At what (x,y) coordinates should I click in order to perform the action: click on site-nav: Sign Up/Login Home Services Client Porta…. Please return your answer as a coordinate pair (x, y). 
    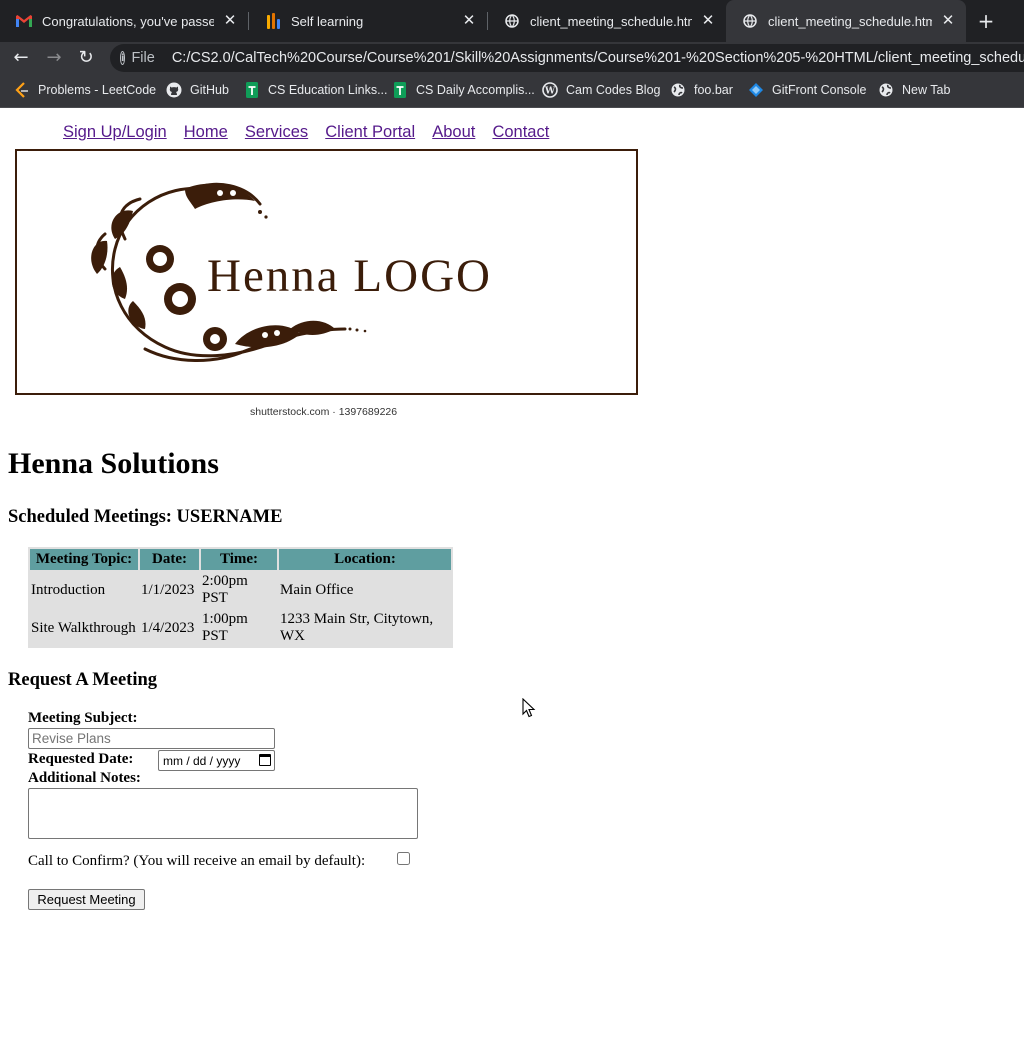
    Looking at the image, I should click on (312, 132).